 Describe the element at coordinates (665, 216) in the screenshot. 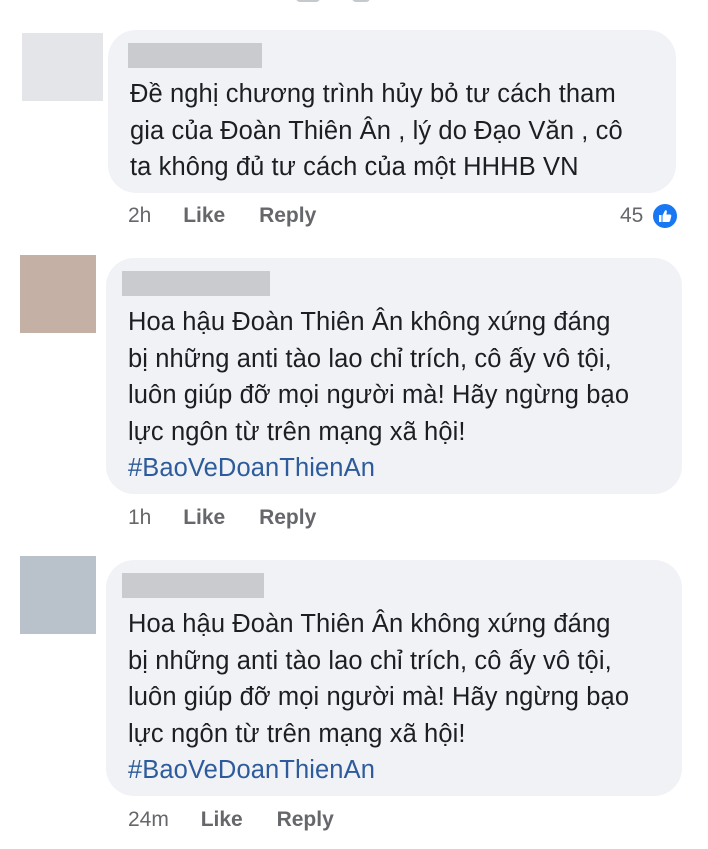

I see `thumbs-up-icon` at that location.